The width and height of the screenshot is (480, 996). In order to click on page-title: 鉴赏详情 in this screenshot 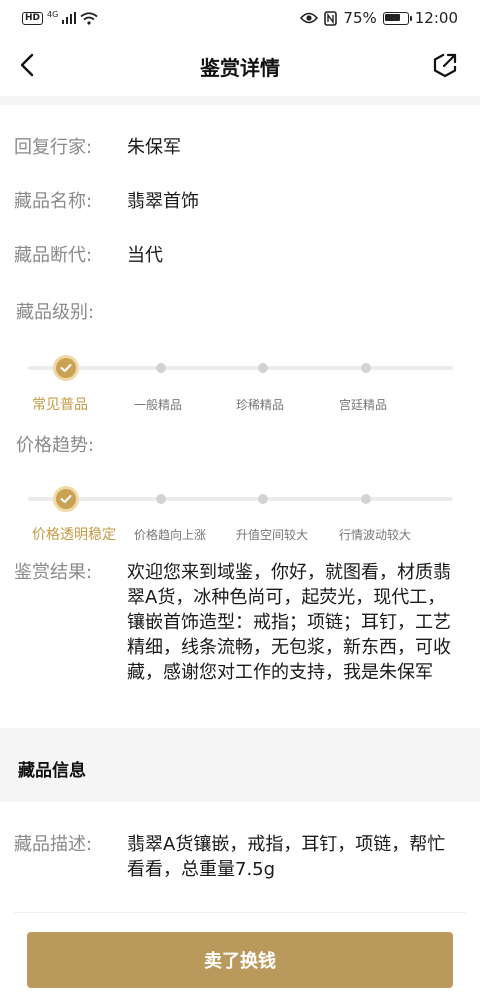, I will do `click(240, 67)`.